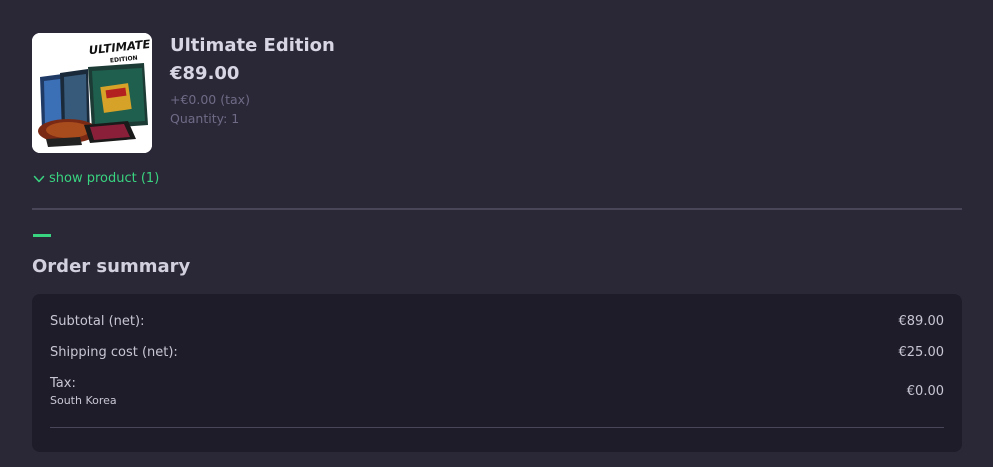 This screenshot has width=993, height=467. I want to click on order-summary-title: Order summary, so click(111, 266).